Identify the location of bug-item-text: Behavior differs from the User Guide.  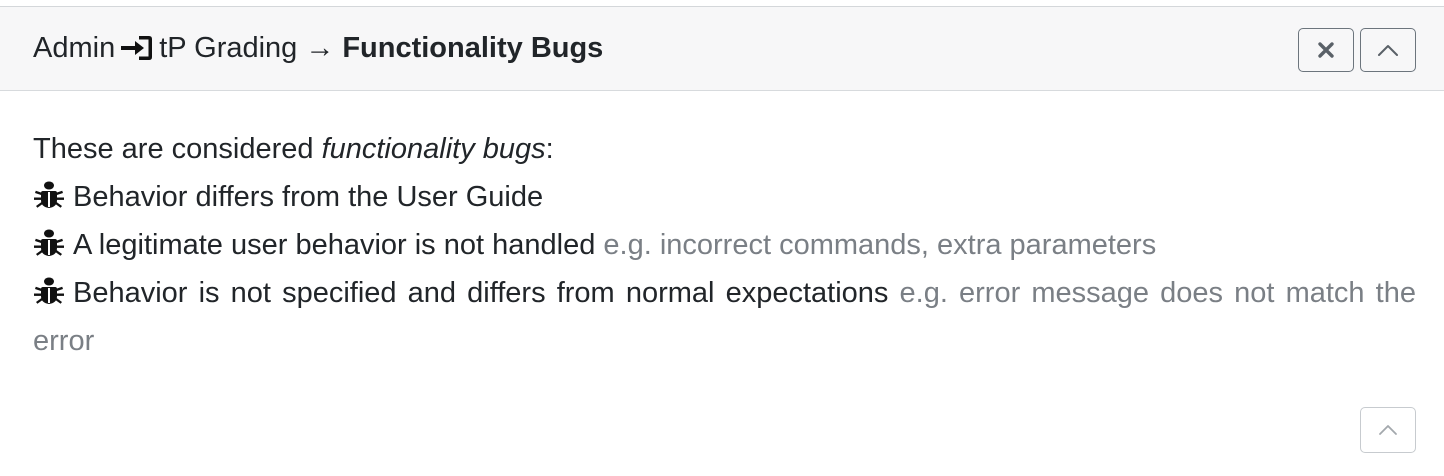
(308, 197).